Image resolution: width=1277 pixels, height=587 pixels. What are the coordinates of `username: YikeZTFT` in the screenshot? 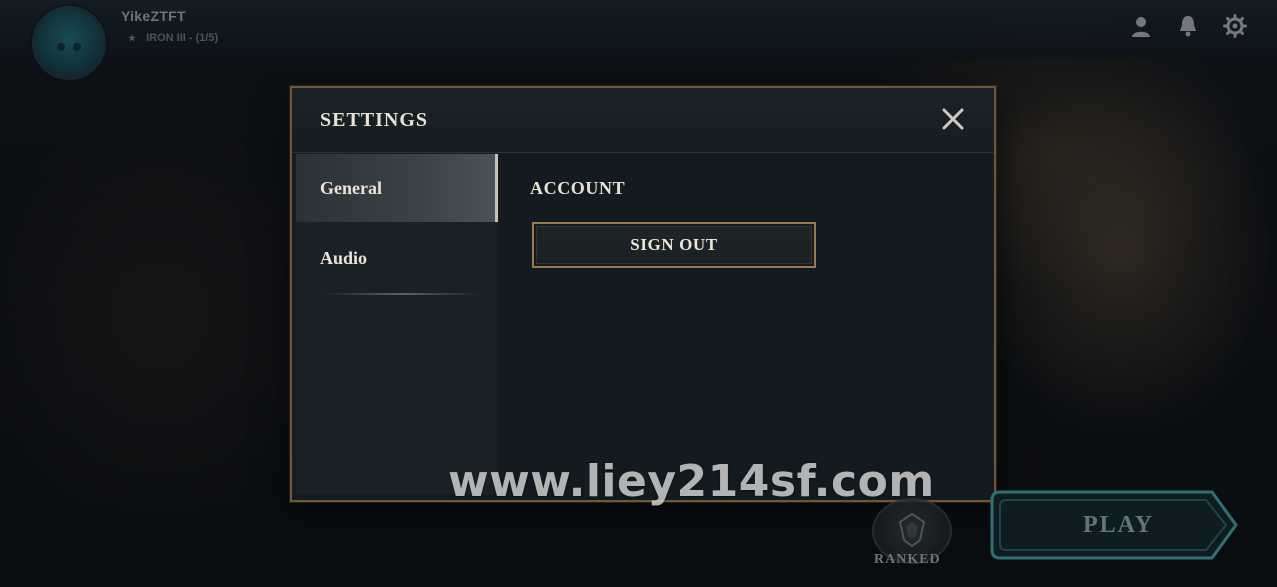 It's located at (153, 16).